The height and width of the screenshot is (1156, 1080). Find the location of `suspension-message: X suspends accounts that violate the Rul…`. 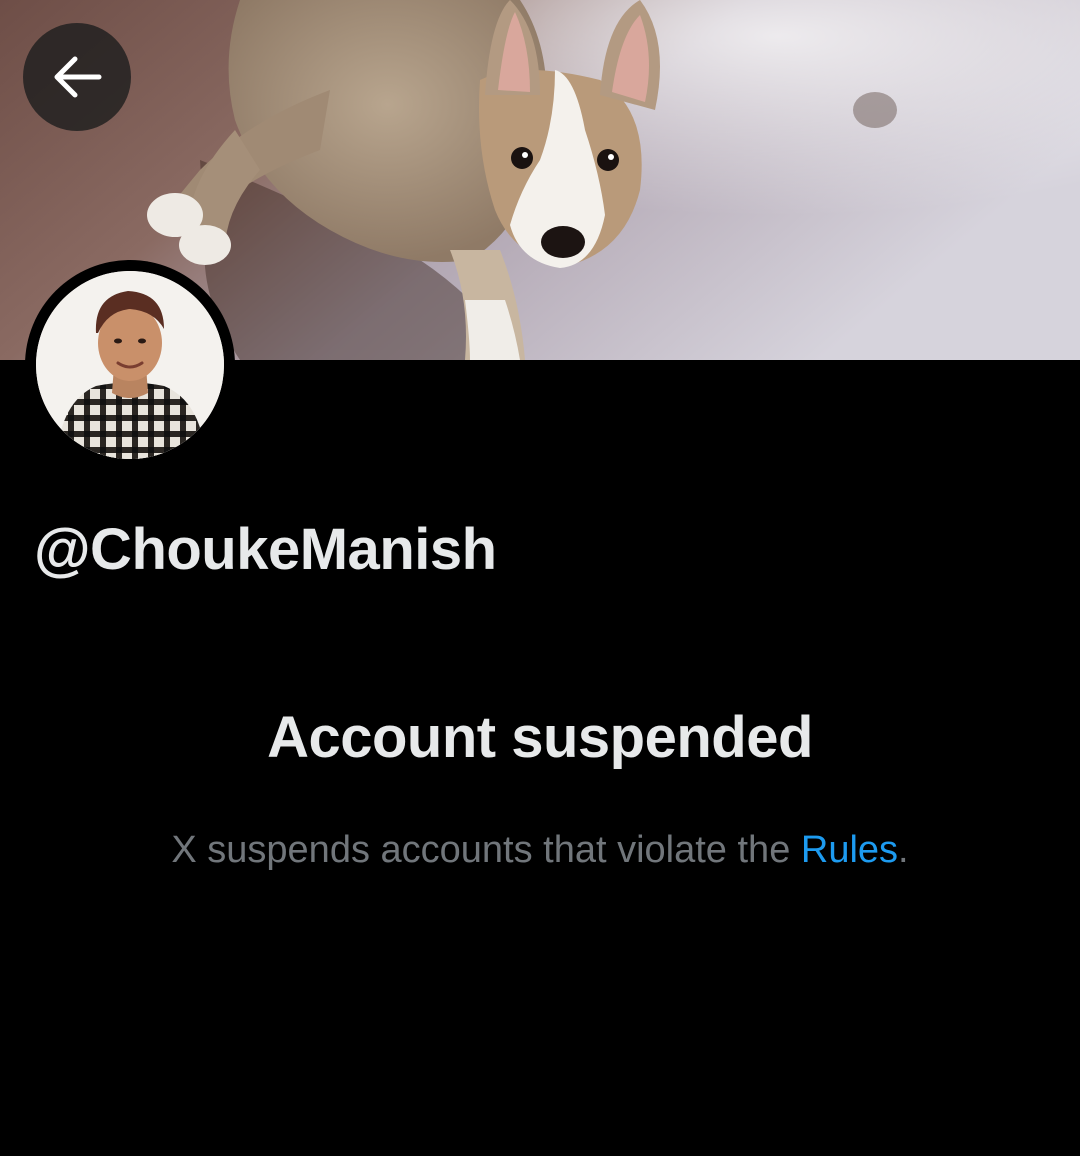

suspension-message: X suspends accounts that violate the Rul… is located at coordinates (540, 850).